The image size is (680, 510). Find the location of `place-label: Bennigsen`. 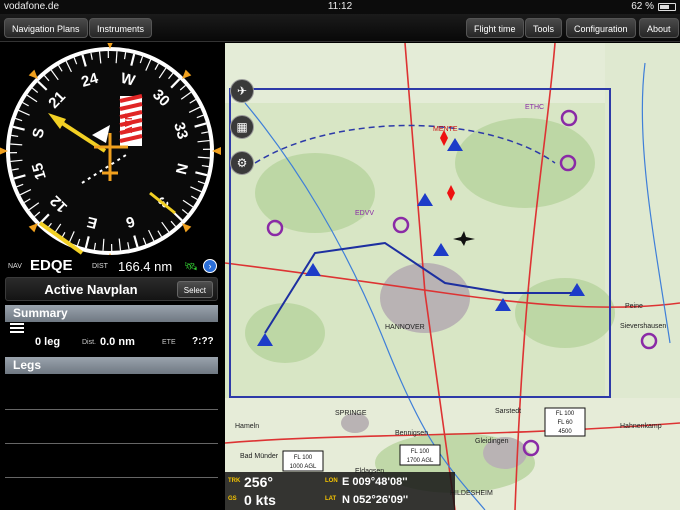

place-label: Bennigsen is located at coordinates (411, 433).